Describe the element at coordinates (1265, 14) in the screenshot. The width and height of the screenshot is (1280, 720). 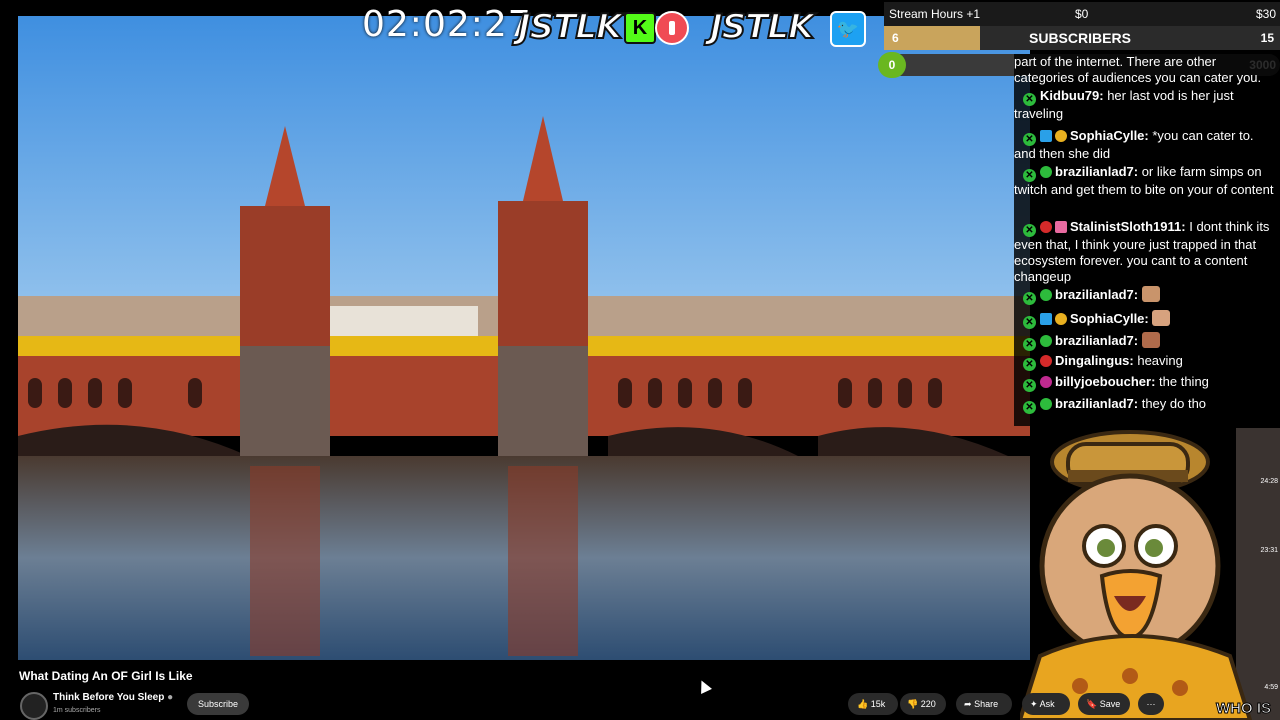
I see `stream-hours-max: $30` at that location.